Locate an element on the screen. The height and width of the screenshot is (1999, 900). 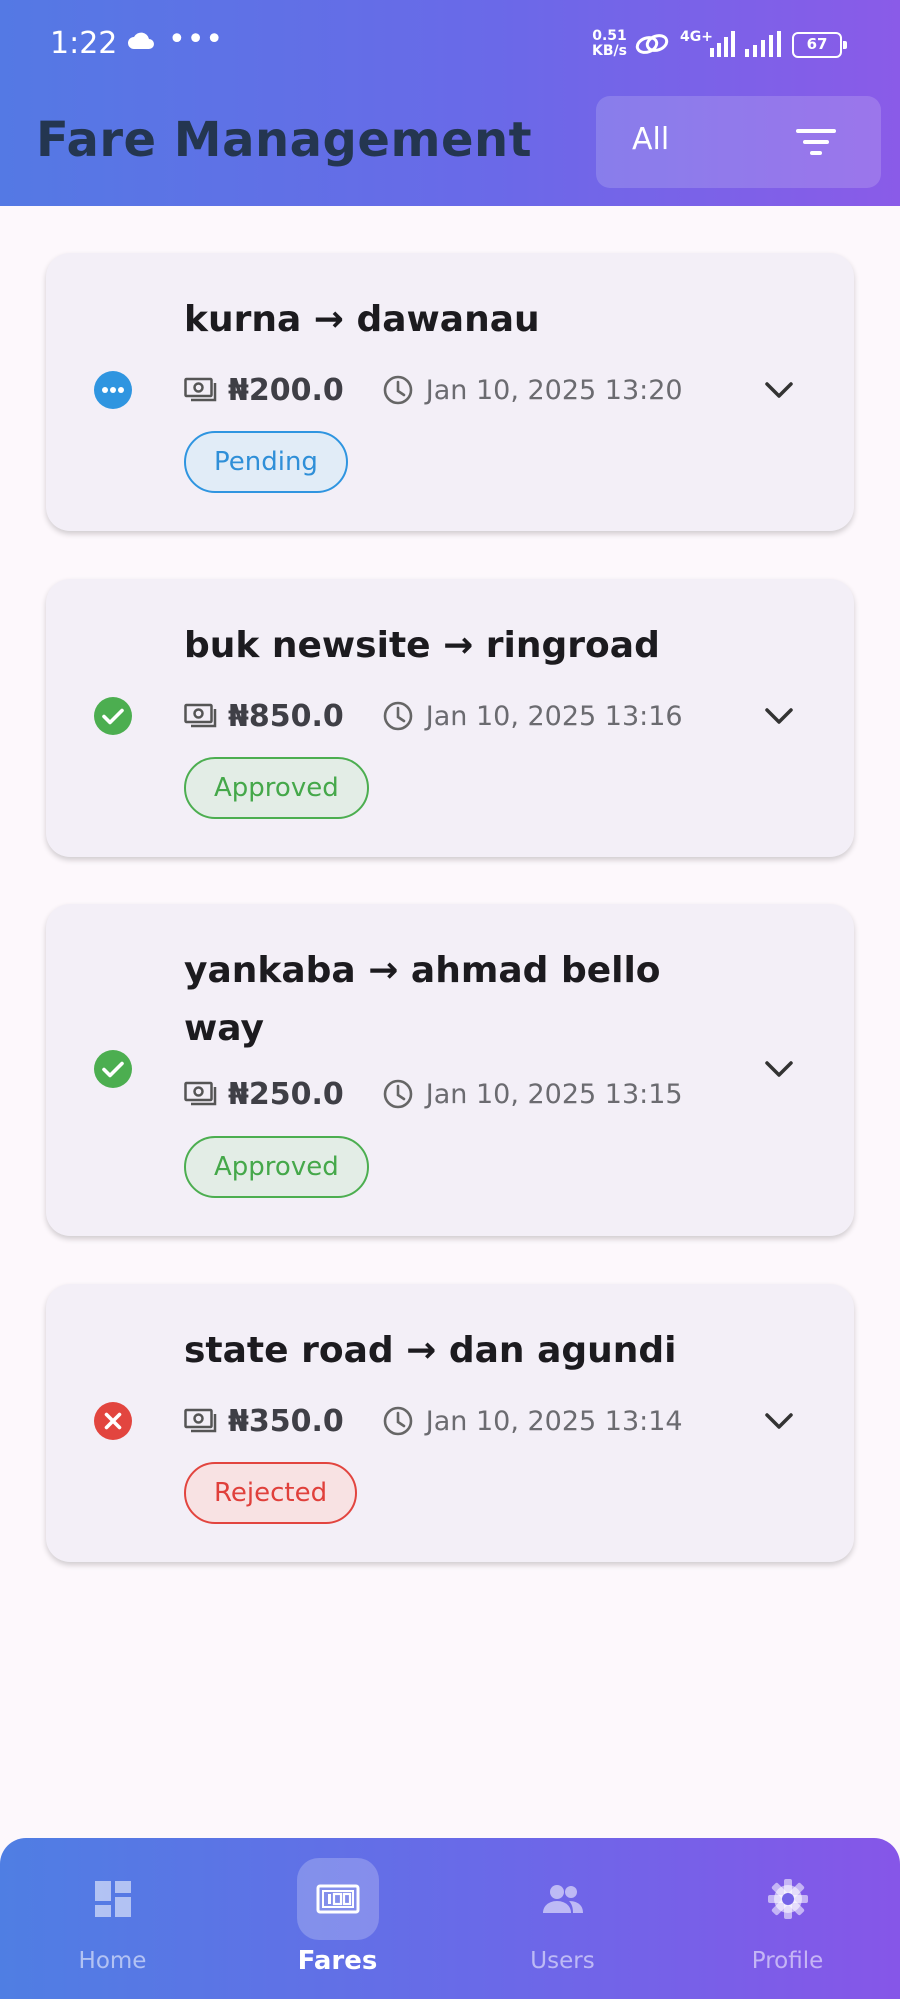
status-badge: Pending is located at coordinates (266, 462).